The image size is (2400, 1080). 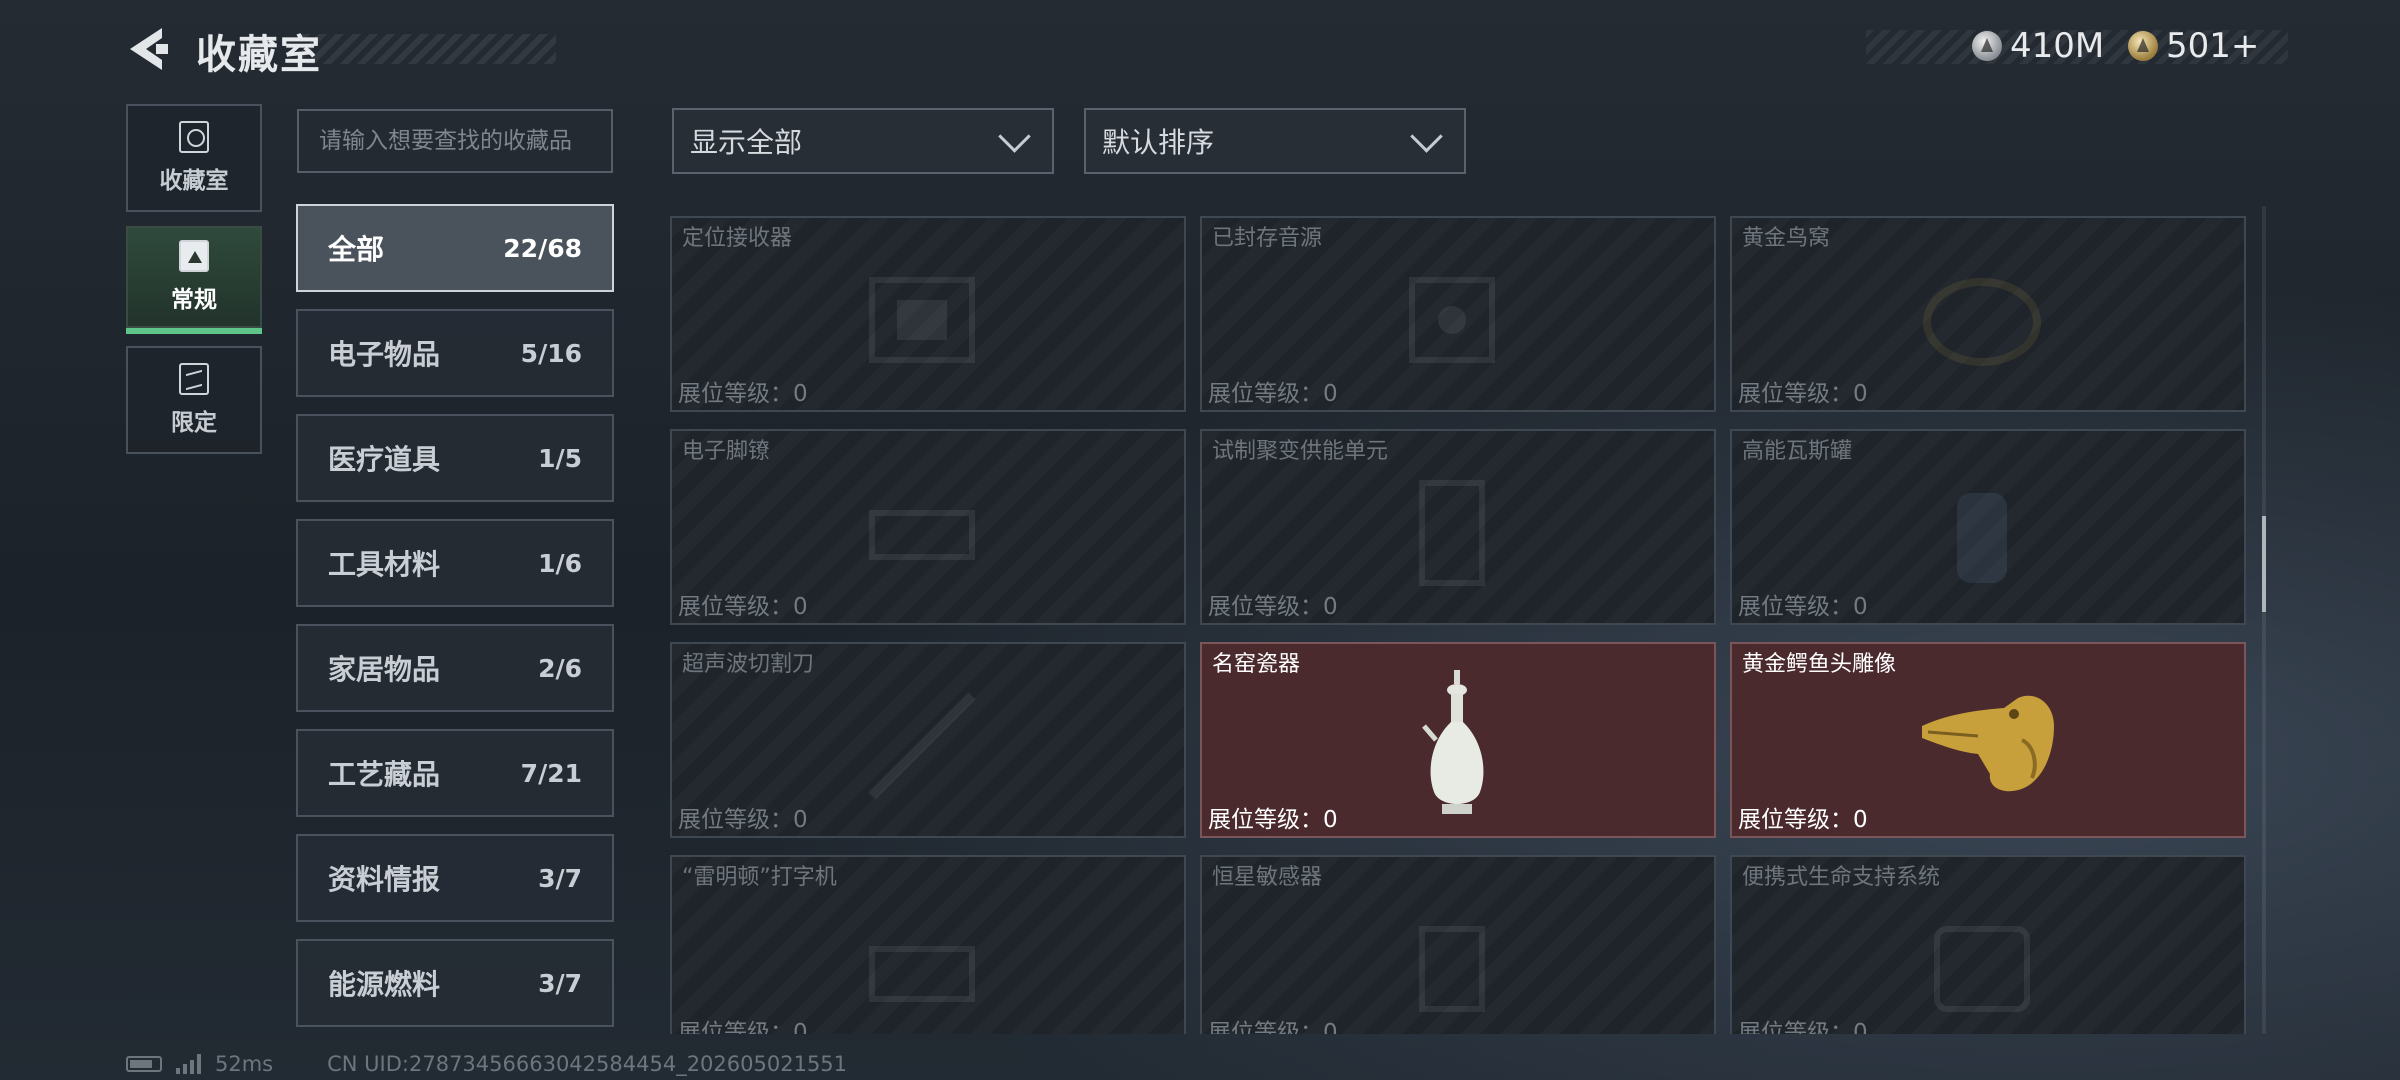 I want to click on collectible-name: 已封存音源, so click(x=1267, y=238).